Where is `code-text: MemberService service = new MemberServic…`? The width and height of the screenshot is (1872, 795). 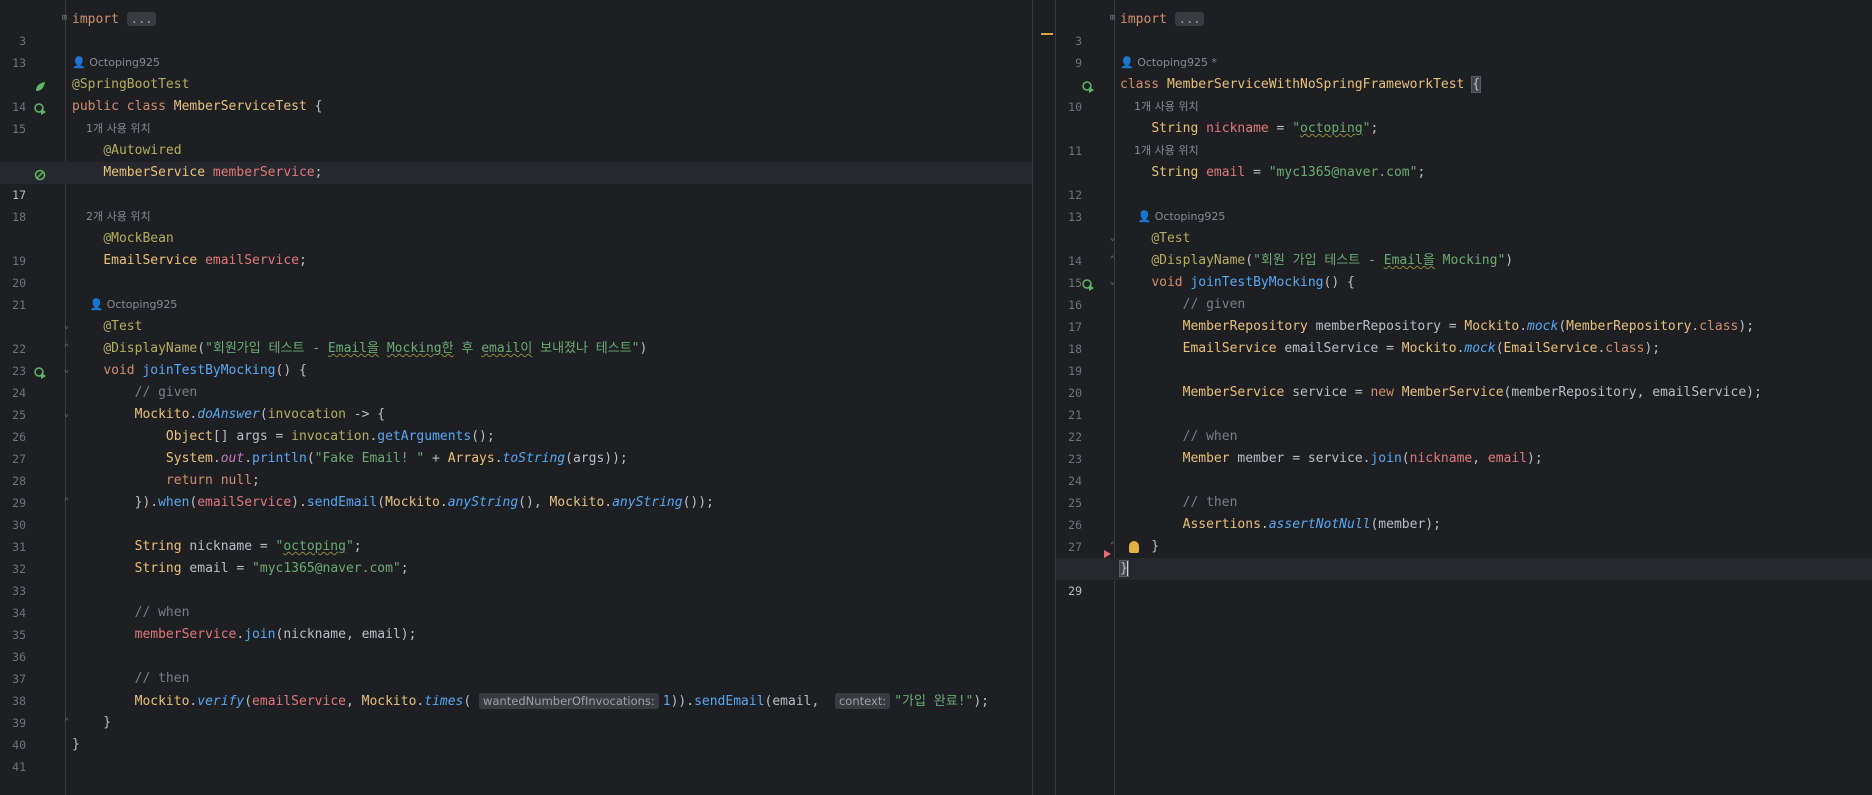 code-text: MemberService service = new MemberServic… is located at coordinates (1472, 392).